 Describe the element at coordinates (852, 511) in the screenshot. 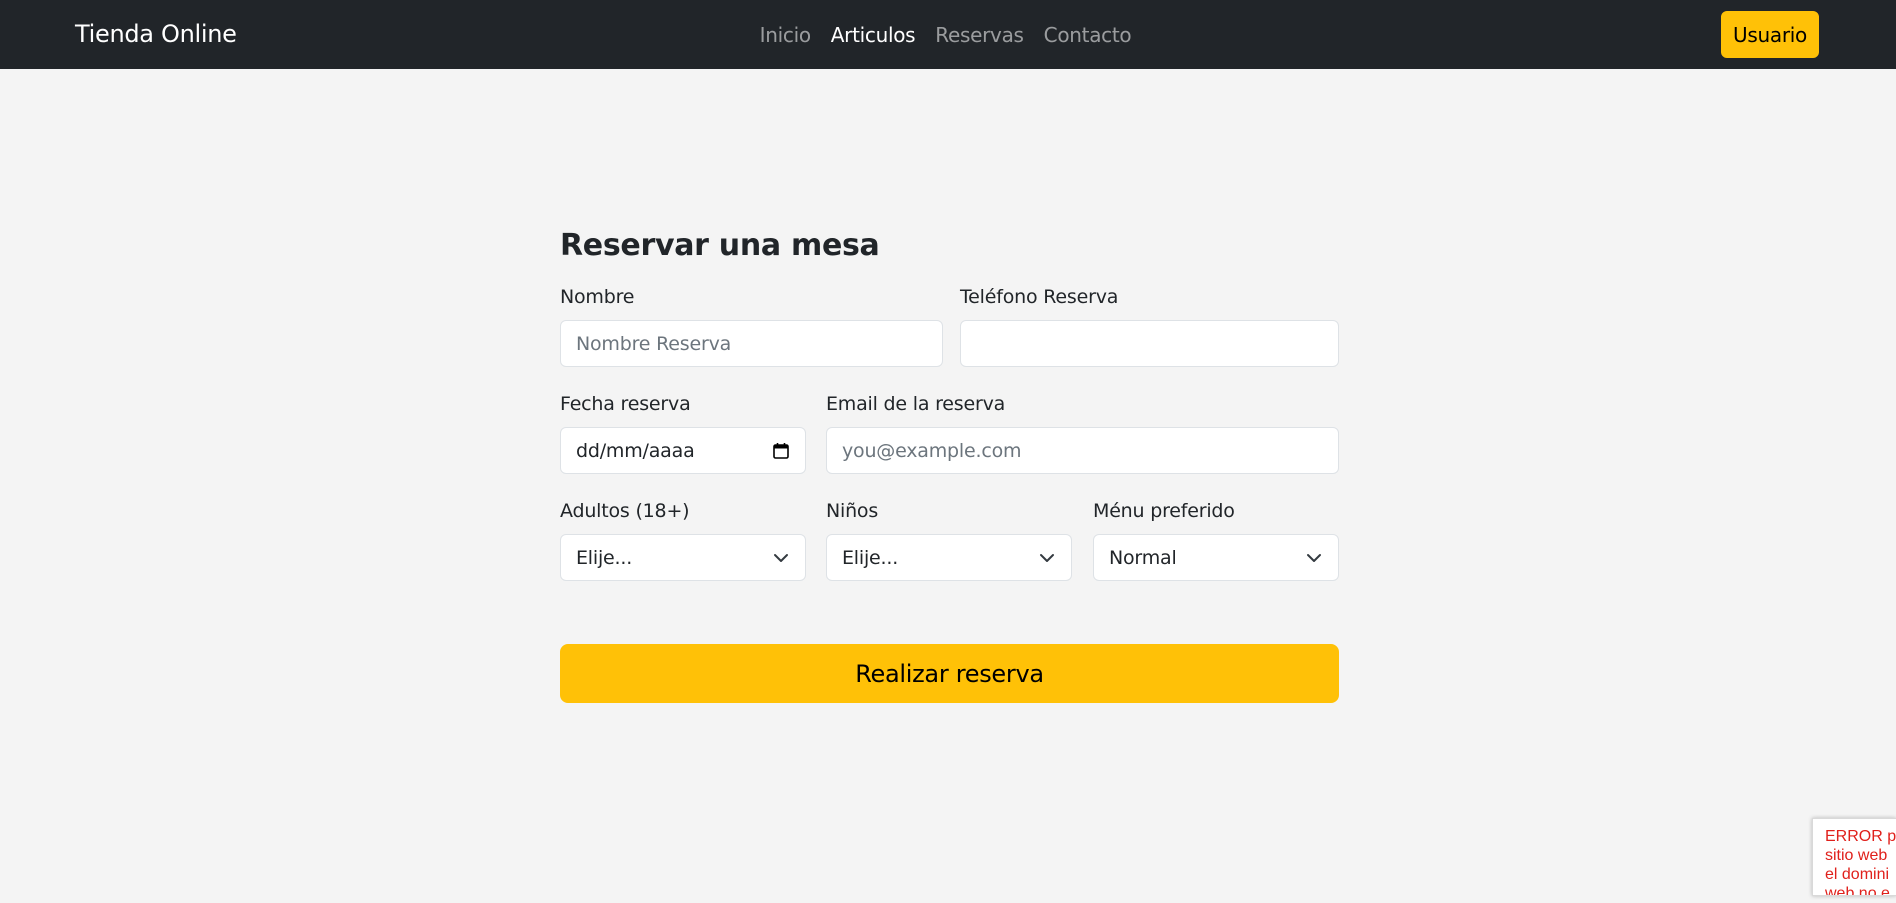

I see `ninos-label: Niños` at that location.